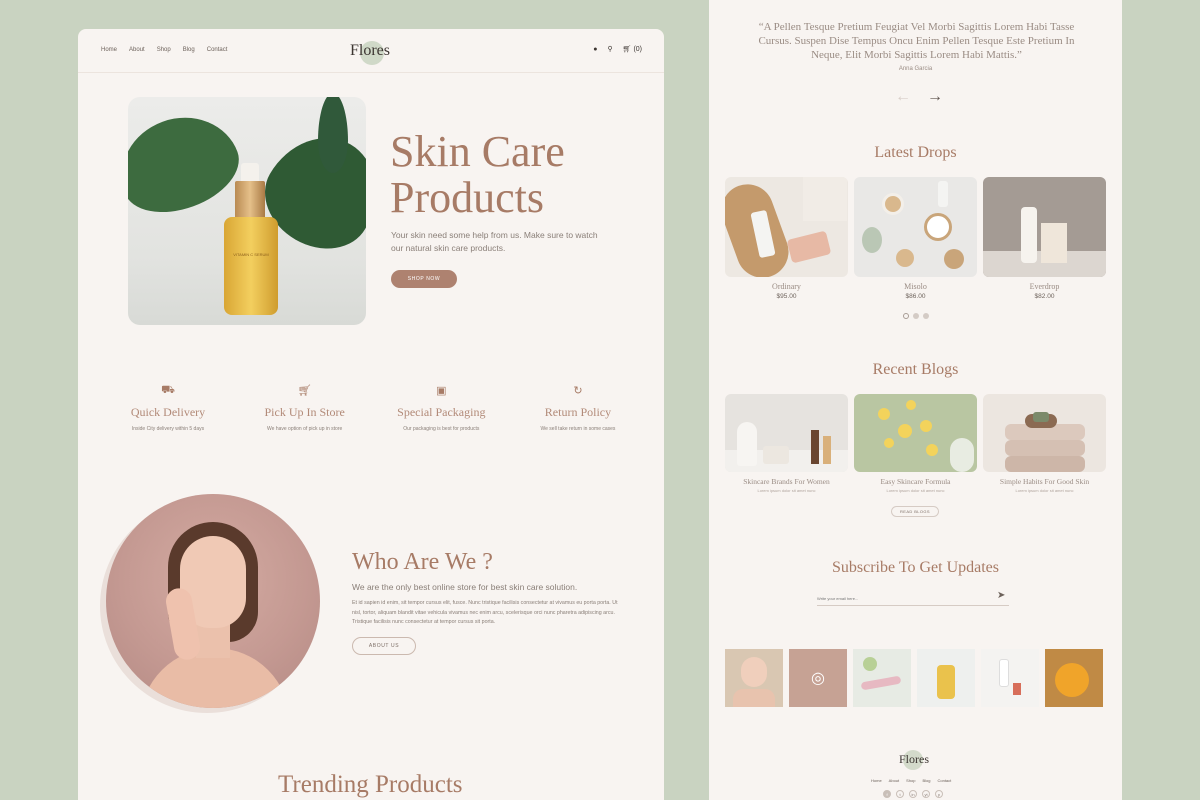  Describe the element at coordinates (913, 794) in the screenshot. I see `linkedin-icon: in` at that location.